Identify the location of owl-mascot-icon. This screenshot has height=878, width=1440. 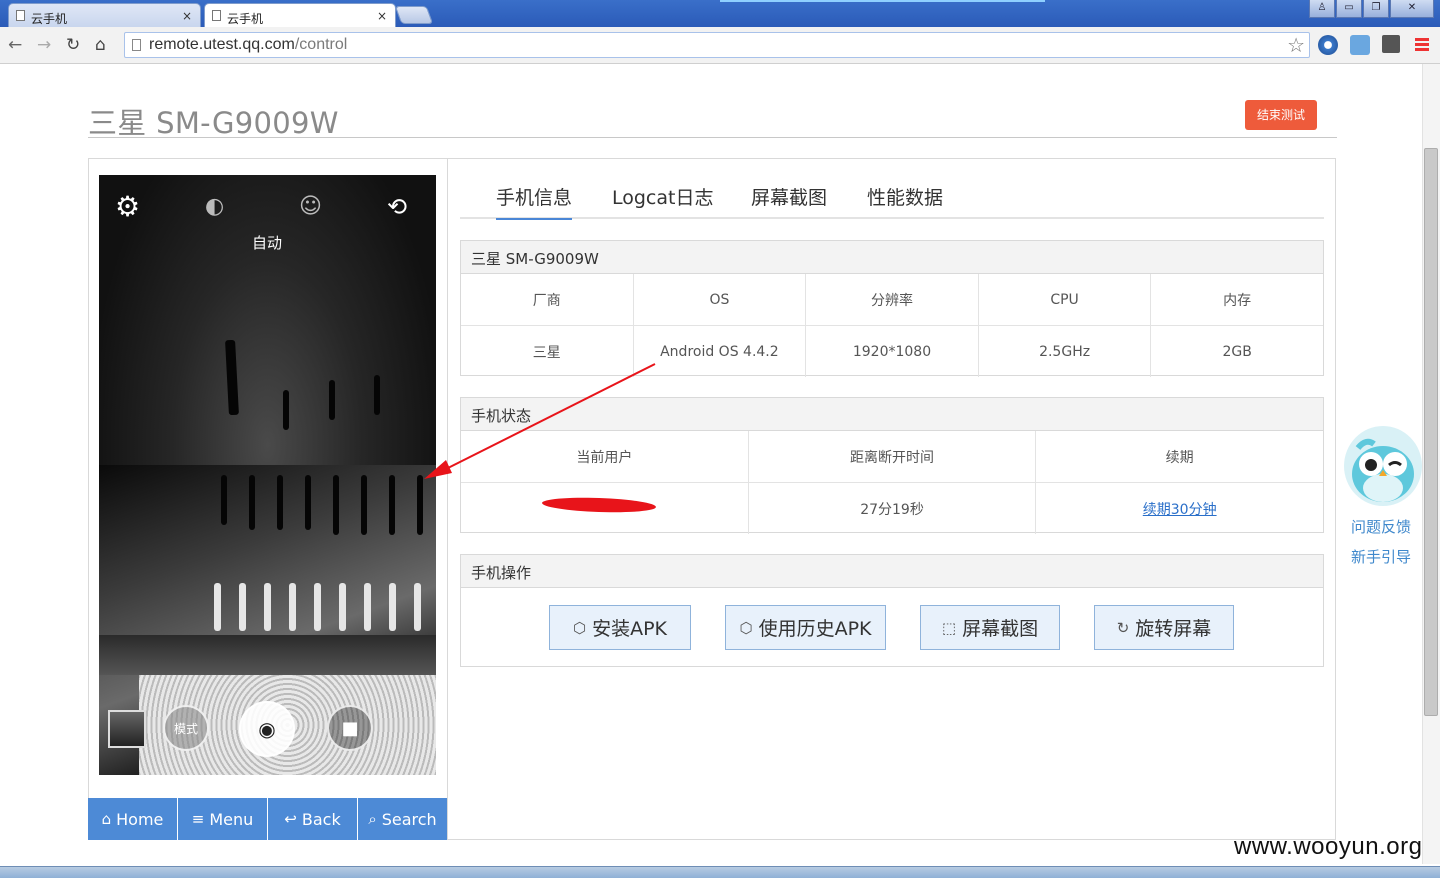
(1383, 466).